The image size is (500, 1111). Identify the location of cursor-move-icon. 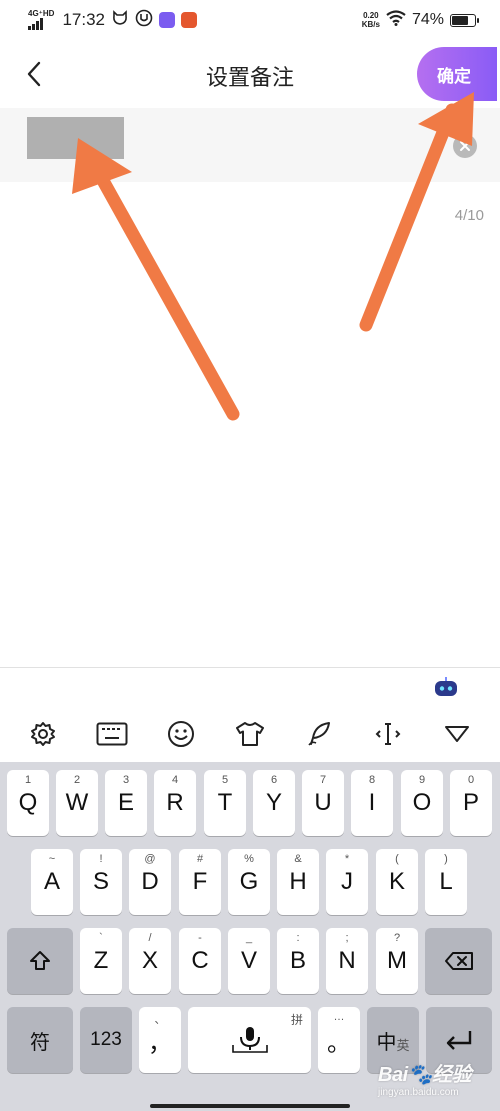
(388, 734).